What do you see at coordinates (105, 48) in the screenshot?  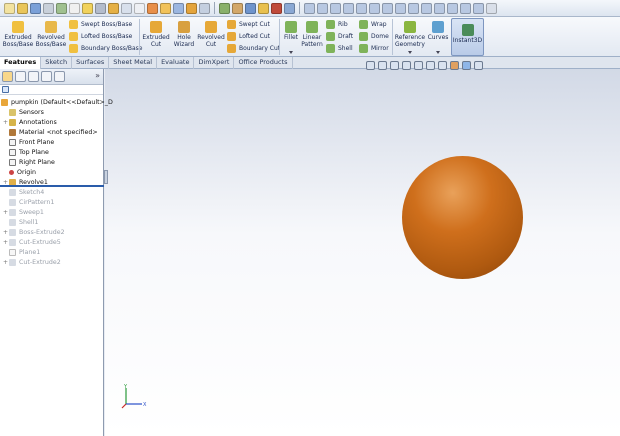 I see `boundary-boss-button: Boundary Boss/Base` at bounding box center [105, 48].